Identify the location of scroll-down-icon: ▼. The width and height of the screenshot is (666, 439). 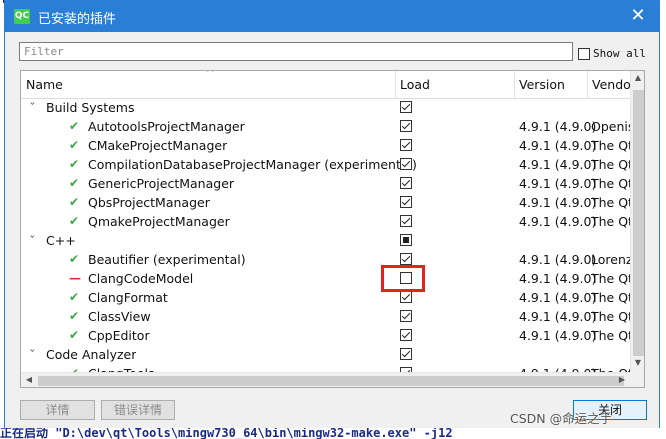
(637, 362).